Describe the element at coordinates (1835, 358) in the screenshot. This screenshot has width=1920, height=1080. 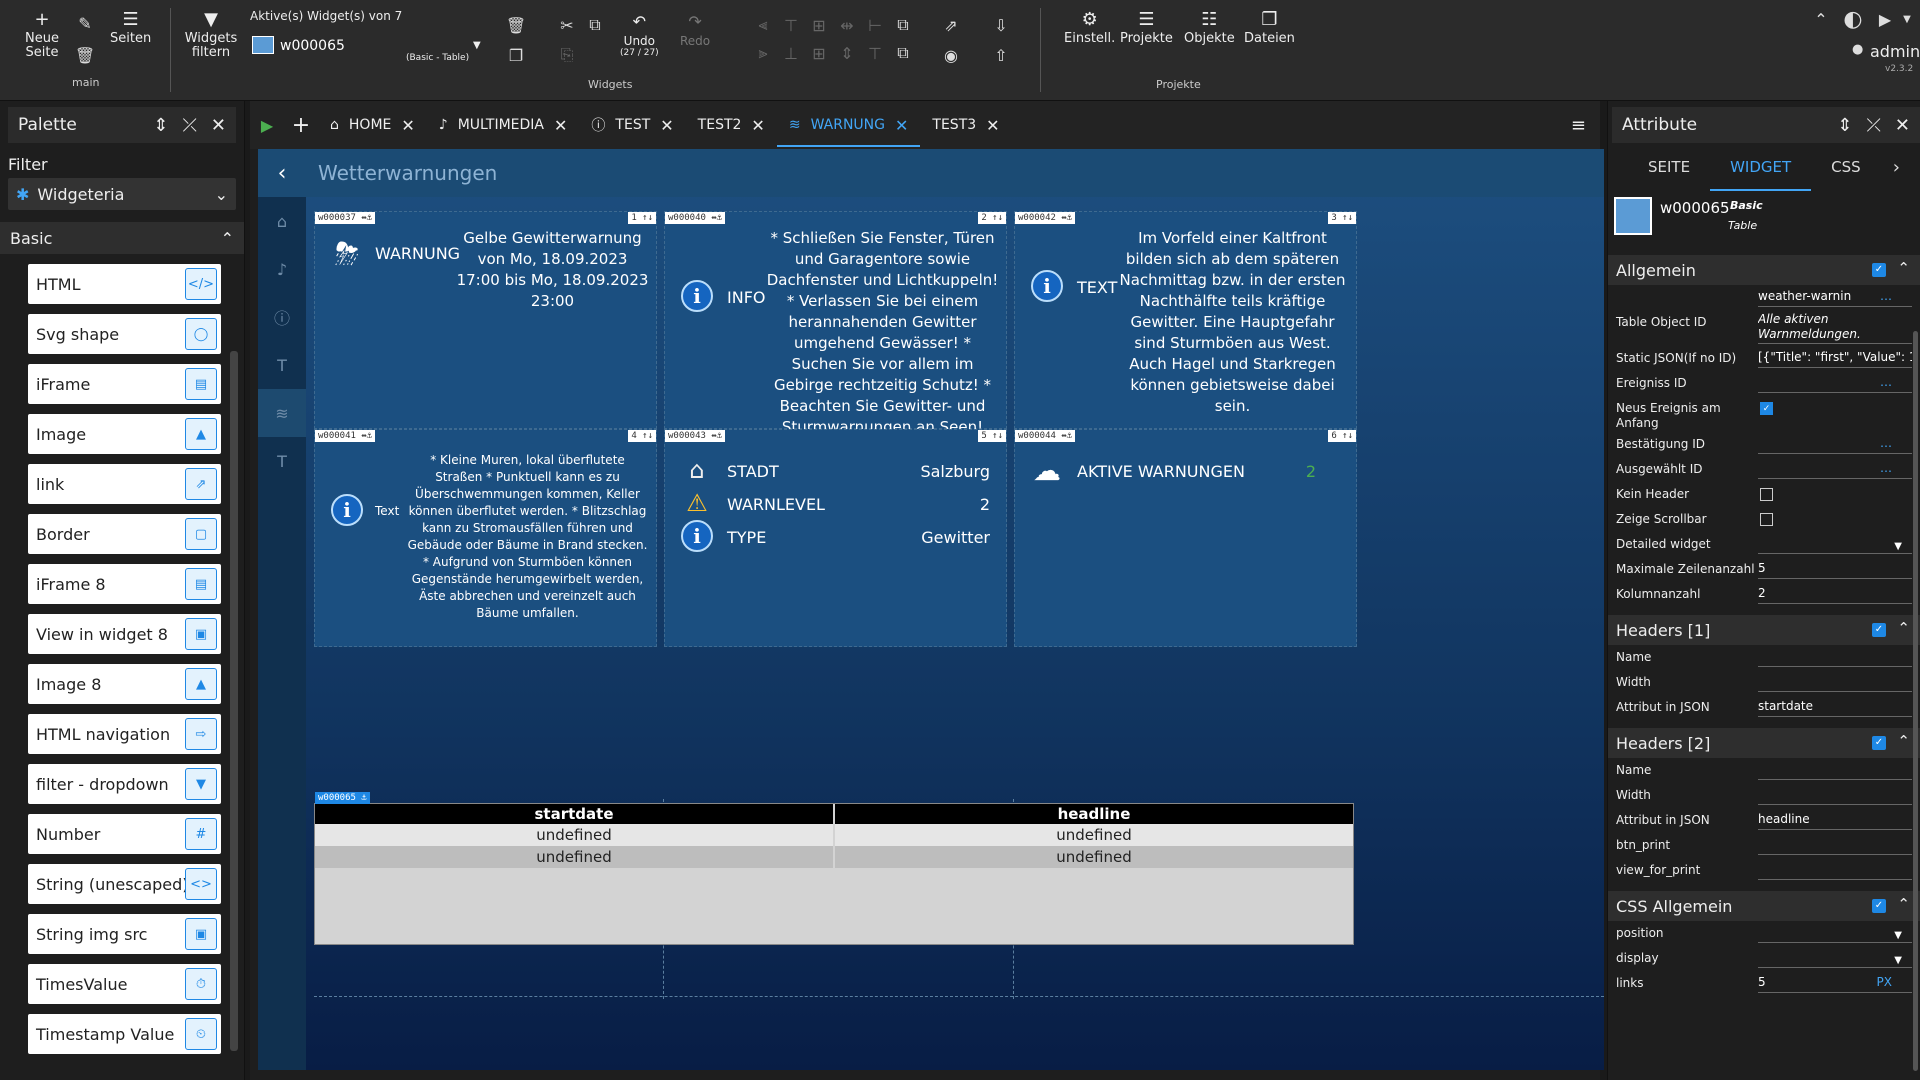
I see `attr-value-input: [{"Title": "first", "Value": 1, "` at that location.